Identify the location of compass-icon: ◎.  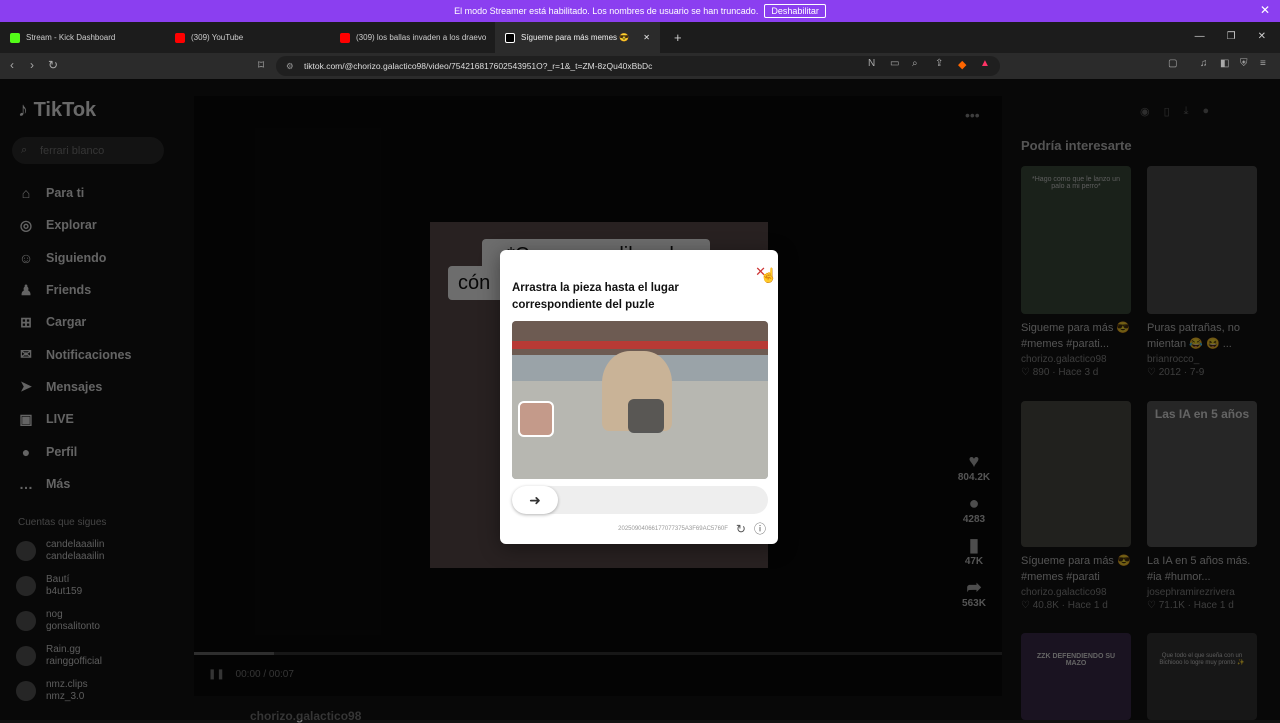
(26, 224).